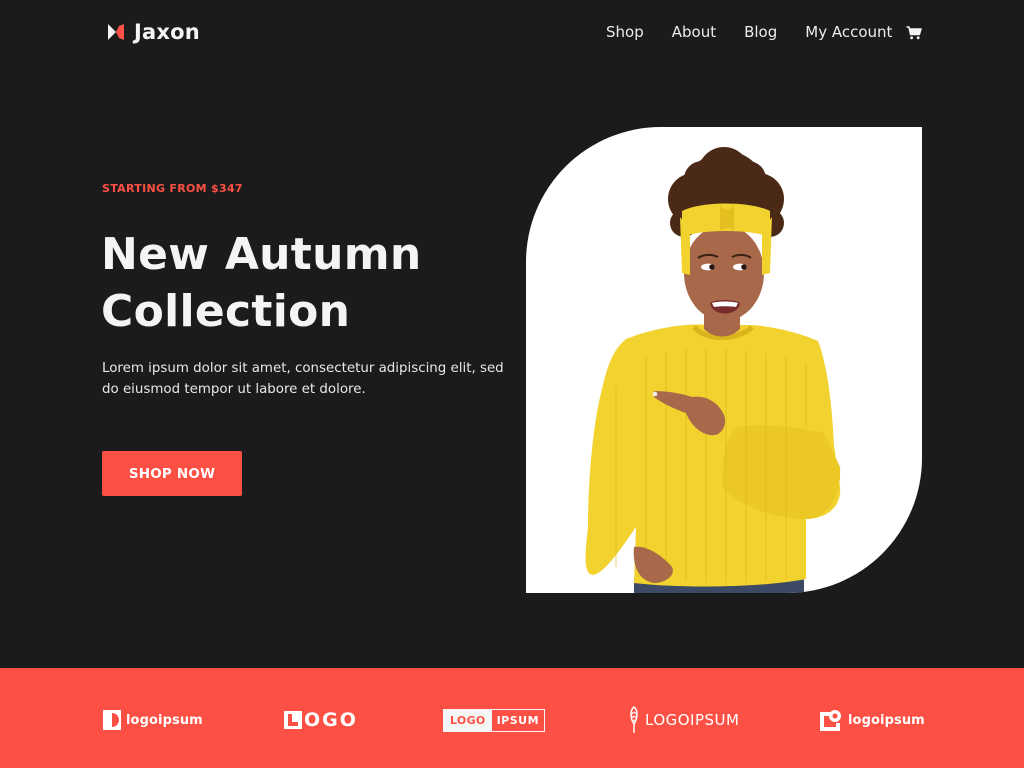  I want to click on partner-logo-logoipsum-1: logoipsum, so click(153, 720).